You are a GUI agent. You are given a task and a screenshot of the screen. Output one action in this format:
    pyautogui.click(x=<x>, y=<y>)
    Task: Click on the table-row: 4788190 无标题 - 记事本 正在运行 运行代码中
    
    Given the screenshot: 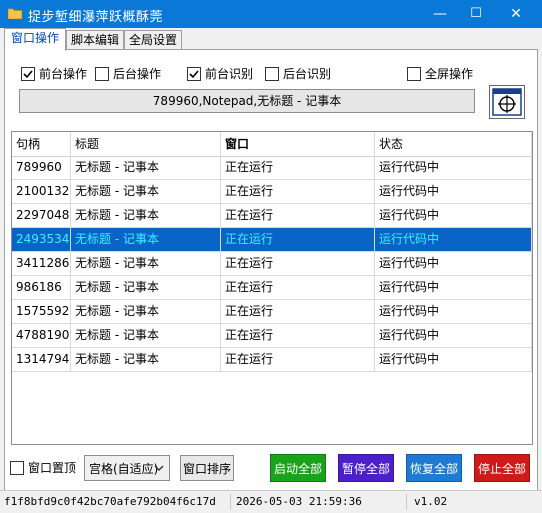 What is the action you would take?
    pyautogui.click(x=272, y=336)
    